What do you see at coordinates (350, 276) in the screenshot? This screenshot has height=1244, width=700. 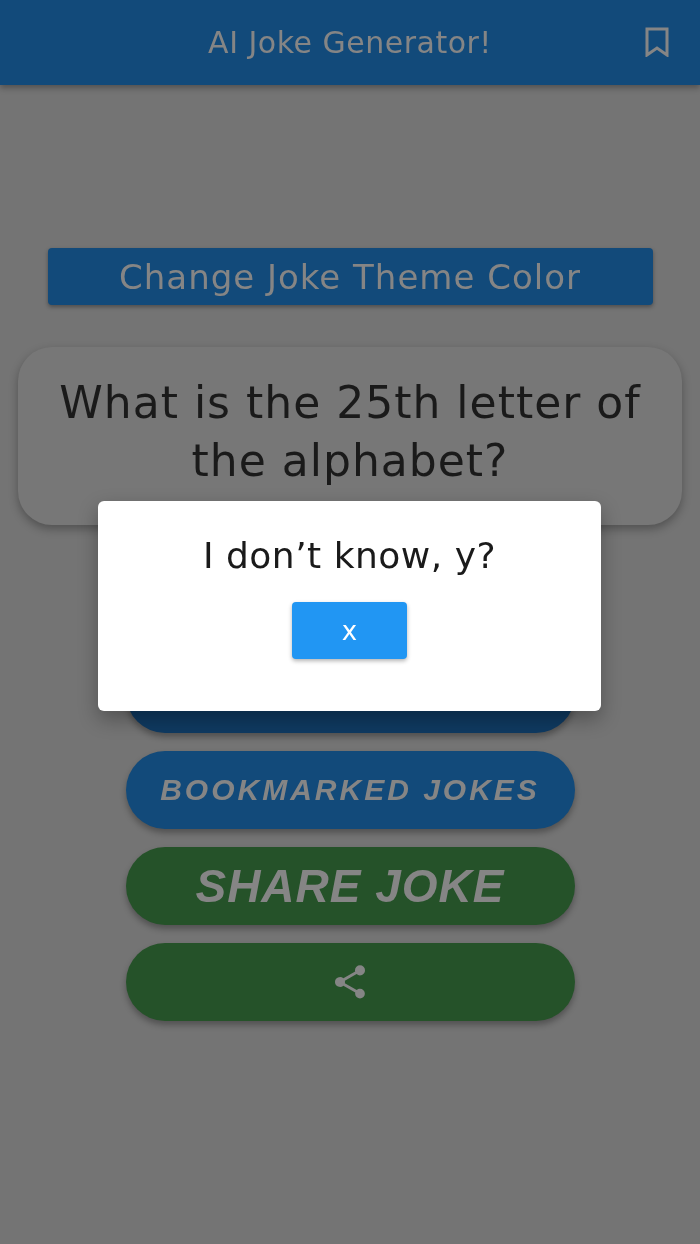 I see `change-theme-button: Change Joke Theme Color` at bounding box center [350, 276].